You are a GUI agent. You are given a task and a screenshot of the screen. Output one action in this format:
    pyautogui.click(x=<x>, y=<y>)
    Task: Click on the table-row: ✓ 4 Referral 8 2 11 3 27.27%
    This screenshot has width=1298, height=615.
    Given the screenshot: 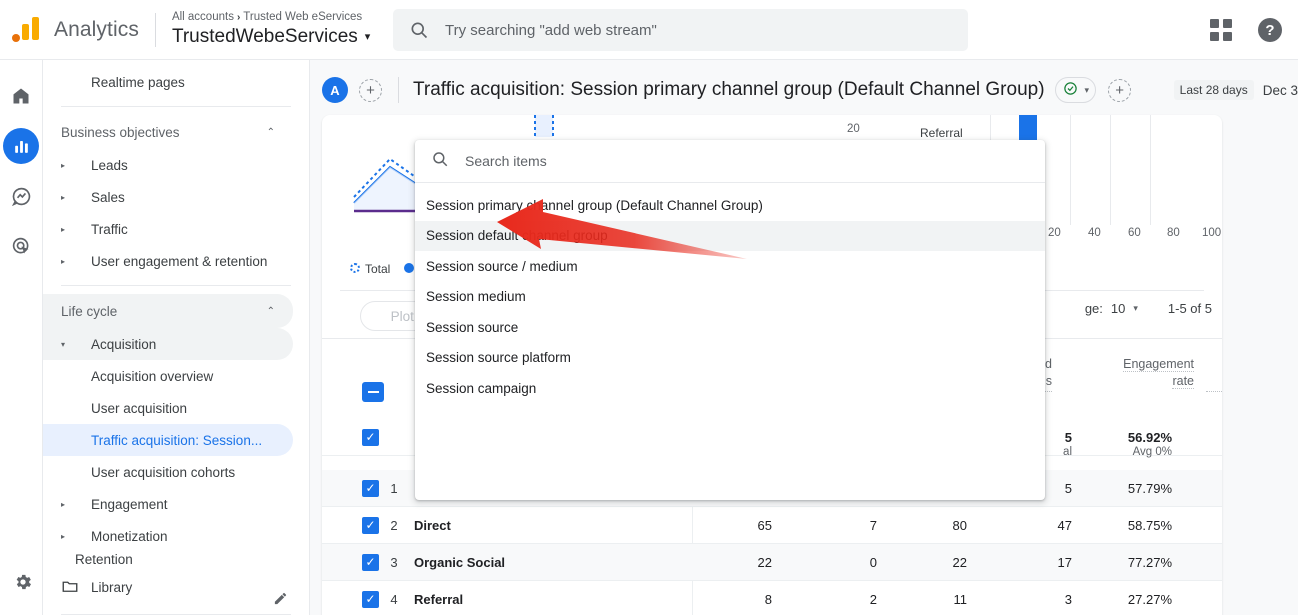 What is the action you would take?
    pyautogui.click(x=772, y=598)
    